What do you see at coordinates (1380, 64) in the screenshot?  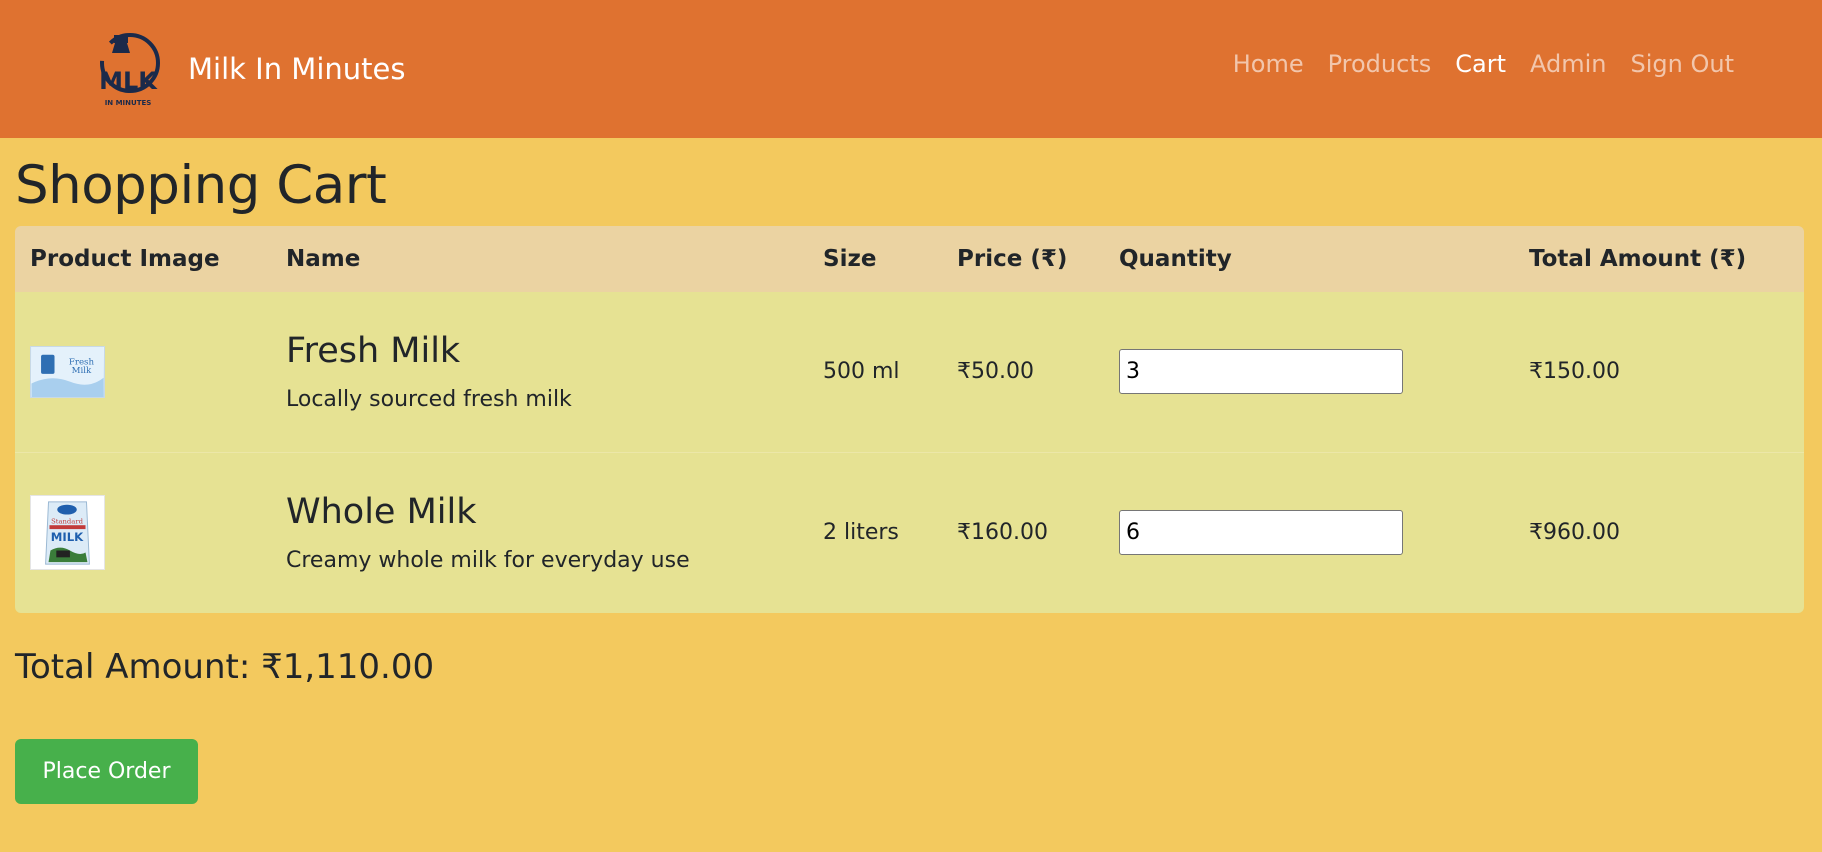 I see `nav-products-link: Products` at bounding box center [1380, 64].